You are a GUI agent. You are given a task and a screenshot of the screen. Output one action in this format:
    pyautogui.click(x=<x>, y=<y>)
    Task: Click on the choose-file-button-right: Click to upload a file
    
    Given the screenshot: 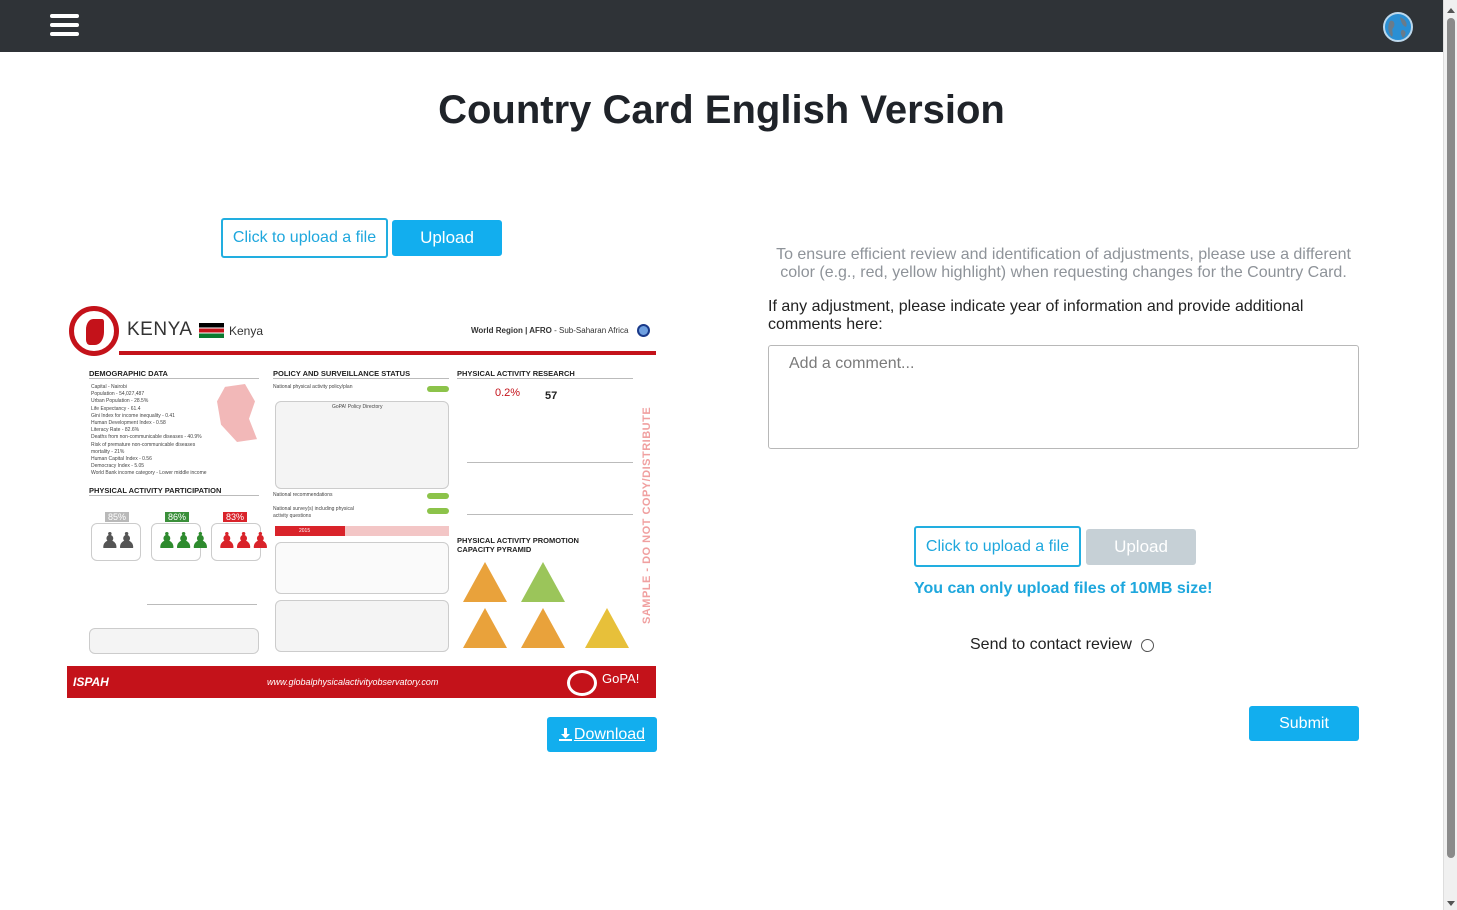 What is the action you would take?
    pyautogui.click(x=997, y=546)
    